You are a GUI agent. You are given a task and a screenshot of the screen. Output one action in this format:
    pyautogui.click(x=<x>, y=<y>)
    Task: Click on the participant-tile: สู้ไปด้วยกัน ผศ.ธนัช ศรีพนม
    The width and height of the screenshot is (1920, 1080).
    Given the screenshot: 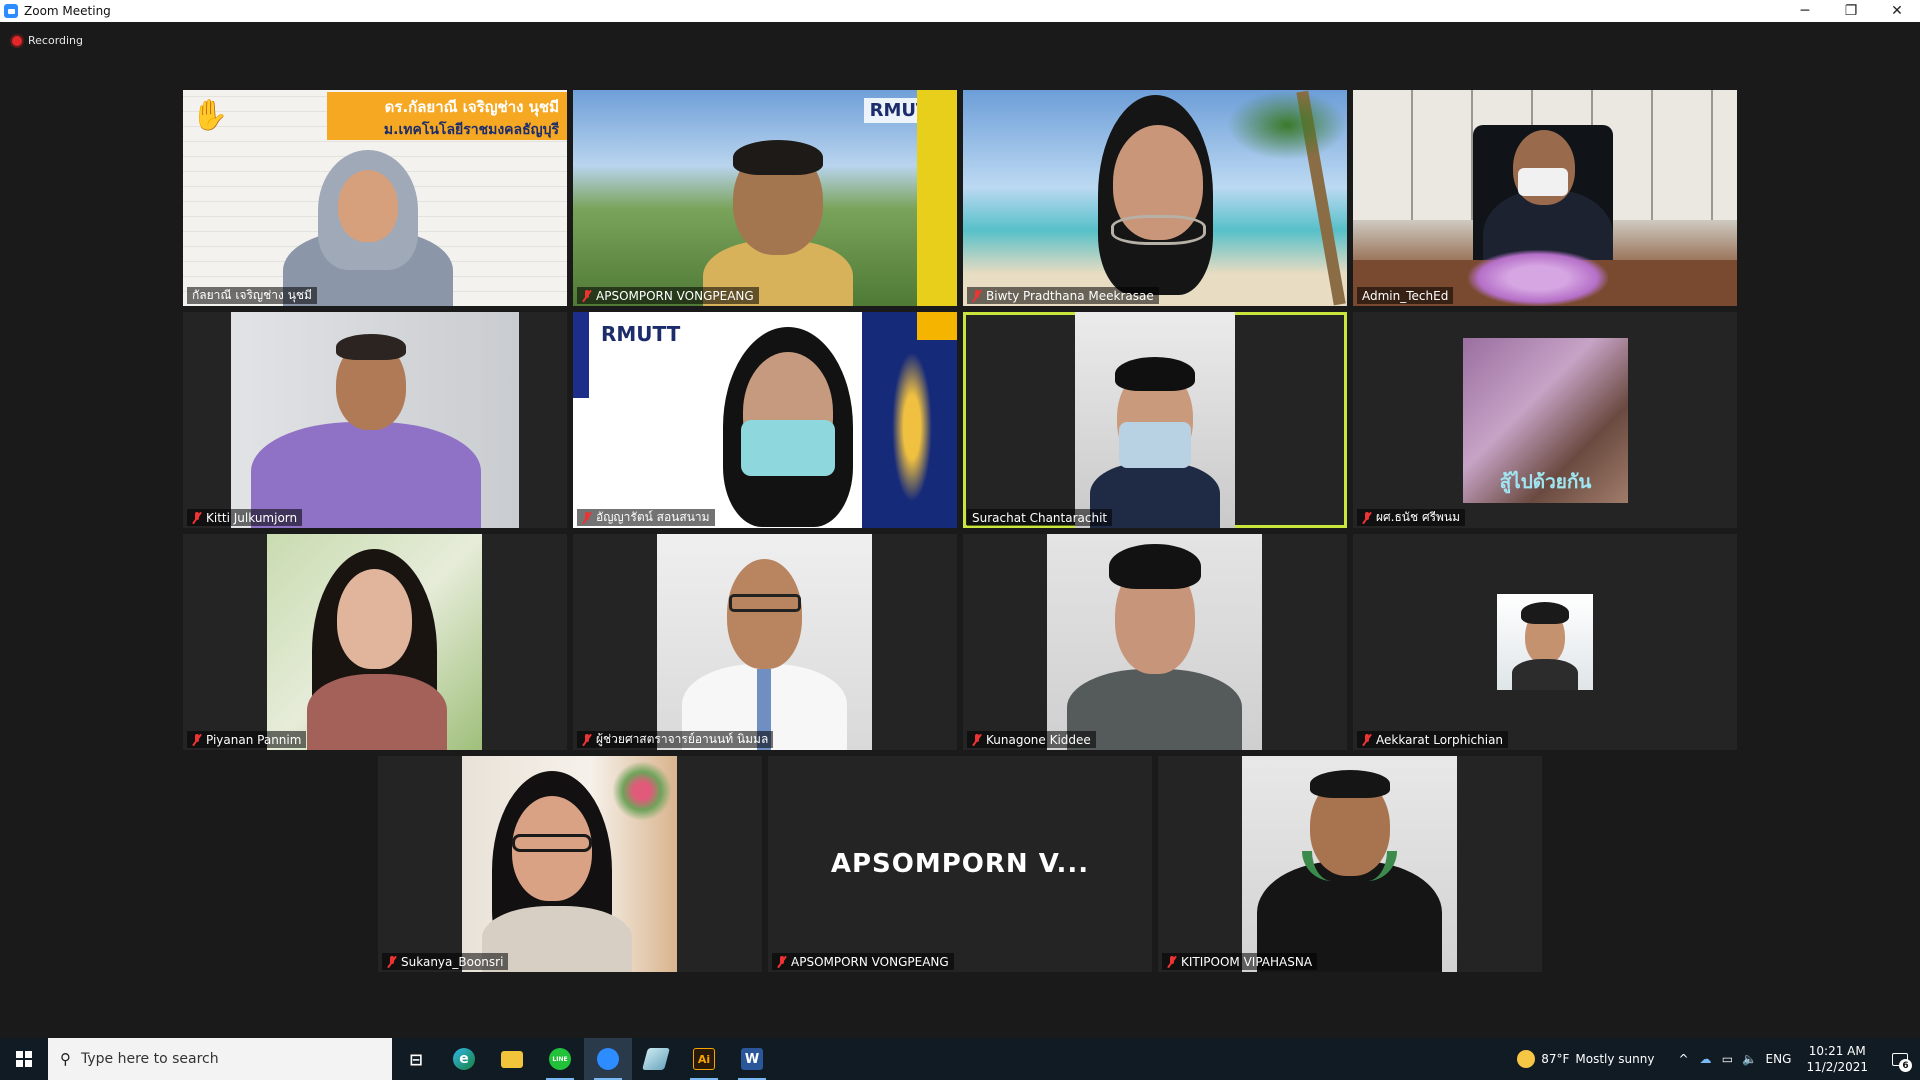 What is the action you would take?
    pyautogui.click(x=1545, y=420)
    